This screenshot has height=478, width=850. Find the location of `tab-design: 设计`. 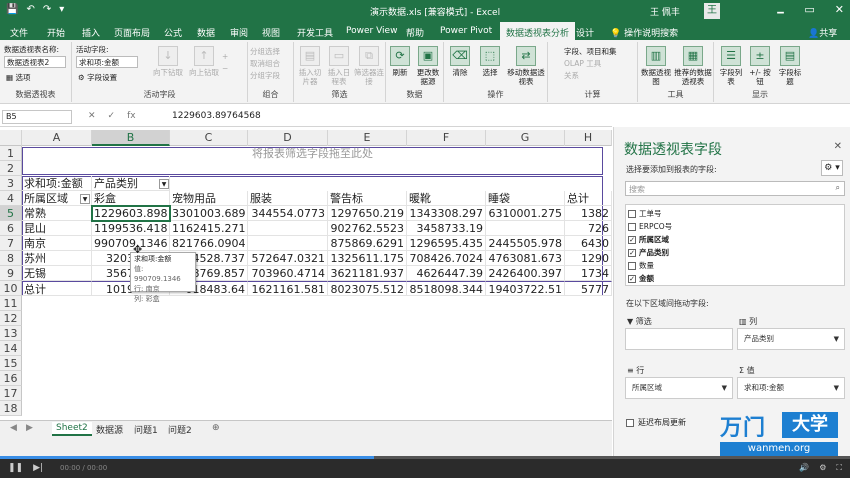

tab-design: 设计 is located at coordinates (585, 32).